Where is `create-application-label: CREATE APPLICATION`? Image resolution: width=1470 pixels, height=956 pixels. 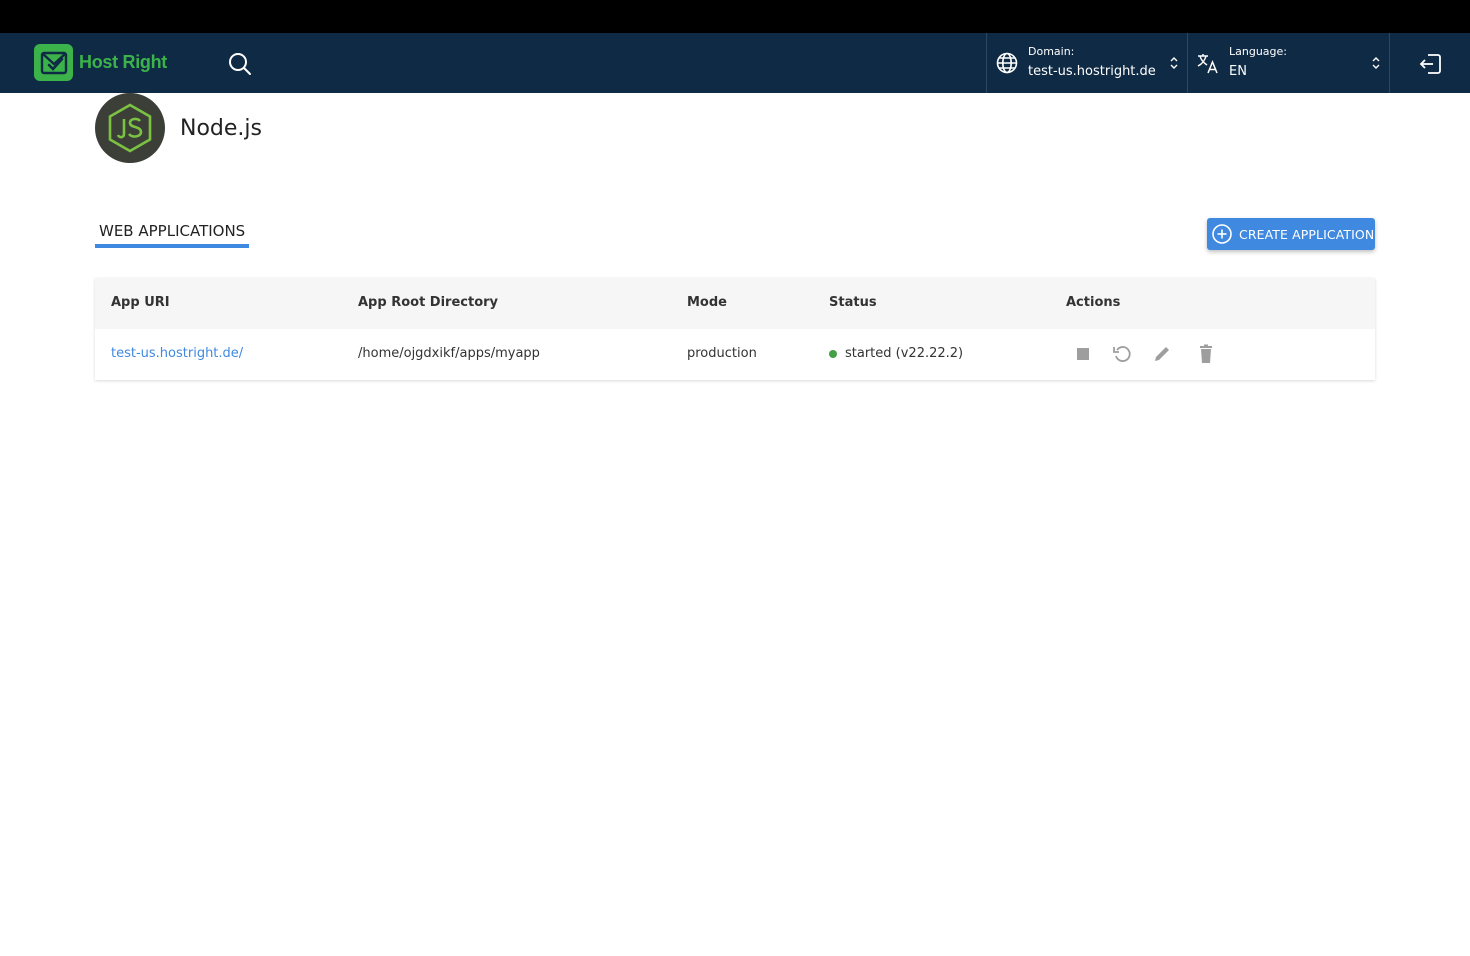
create-application-label: CREATE APPLICATION is located at coordinates (1307, 234).